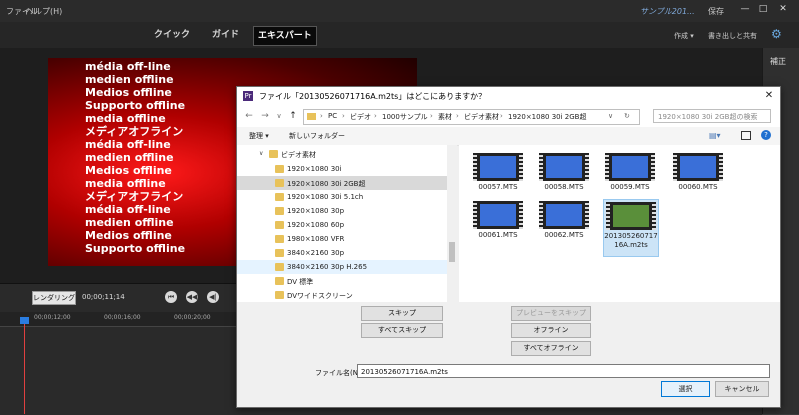 This screenshot has width=799, height=415. Describe the element at coordinates (452, 223) in the screenshot. I see `tree-scrollbar` at that location.